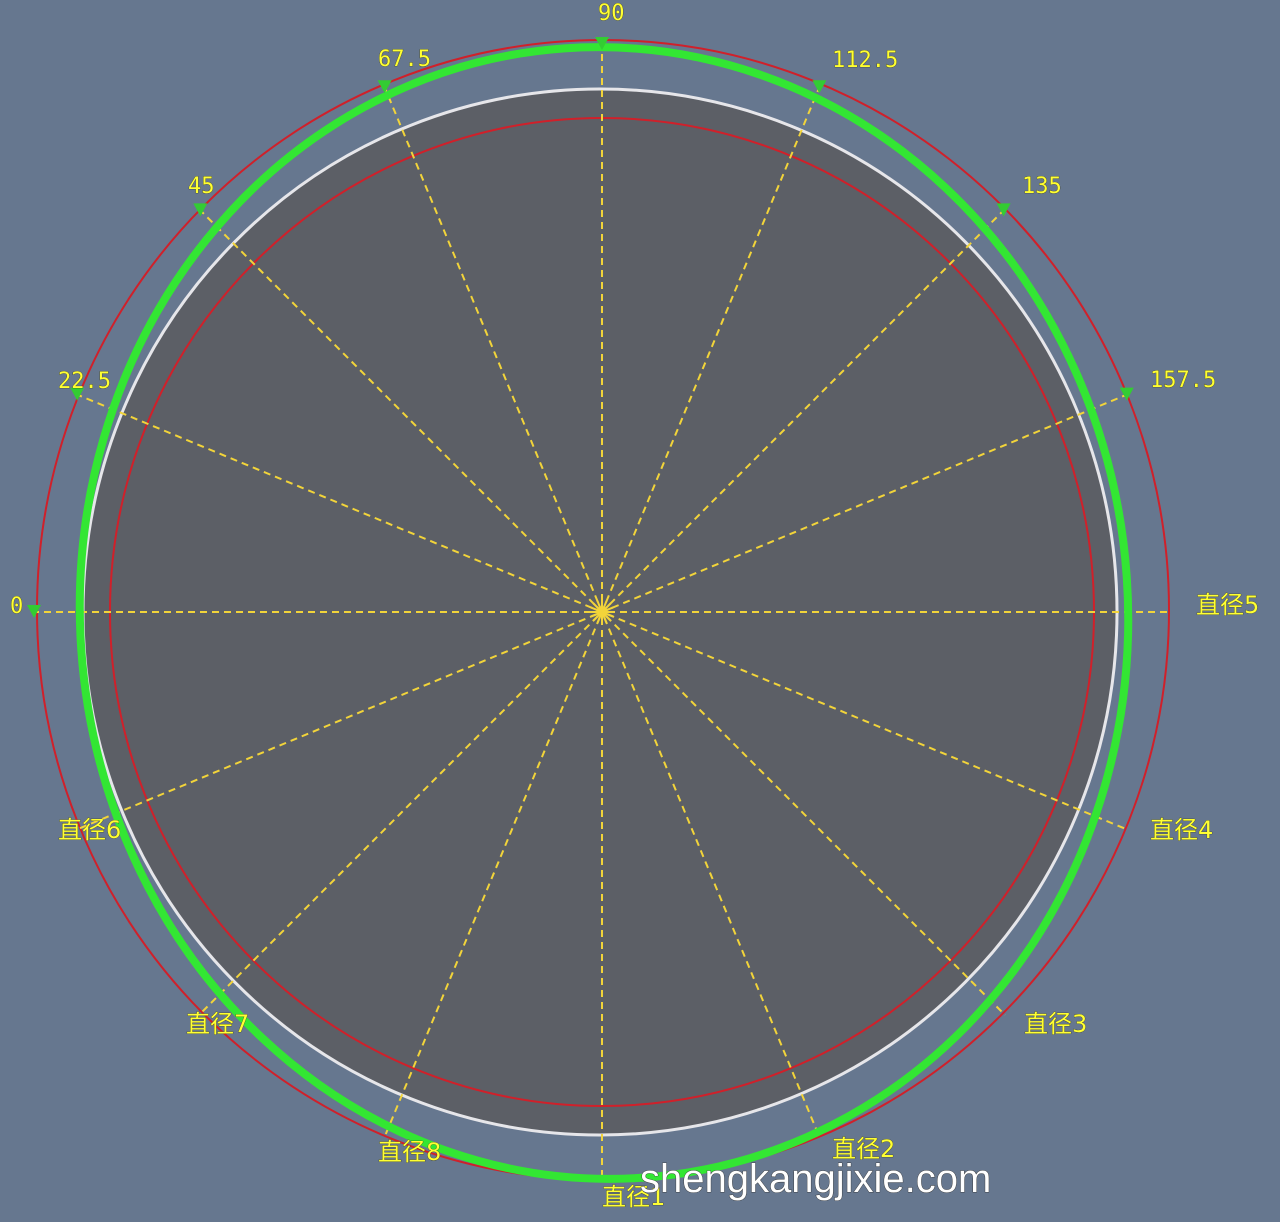 The width and height of the screenshot is (1280, 1222). Describe the element at coordinates (611, 13) in the screenshot. I see `angle-label-90: 90` at that location.